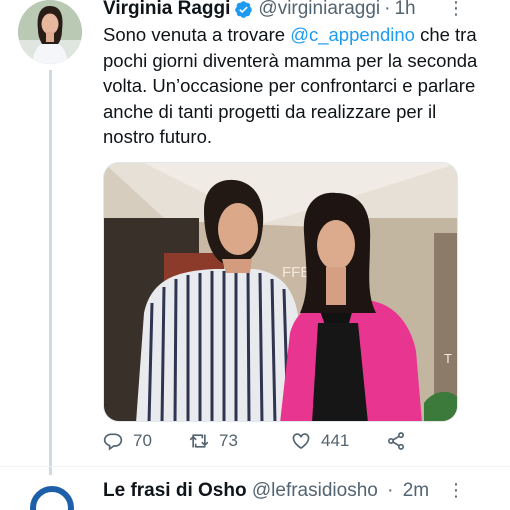 This screenshot has height=510, width=510. I want to click on more-options-icon: ⋮, so click(456, 9).